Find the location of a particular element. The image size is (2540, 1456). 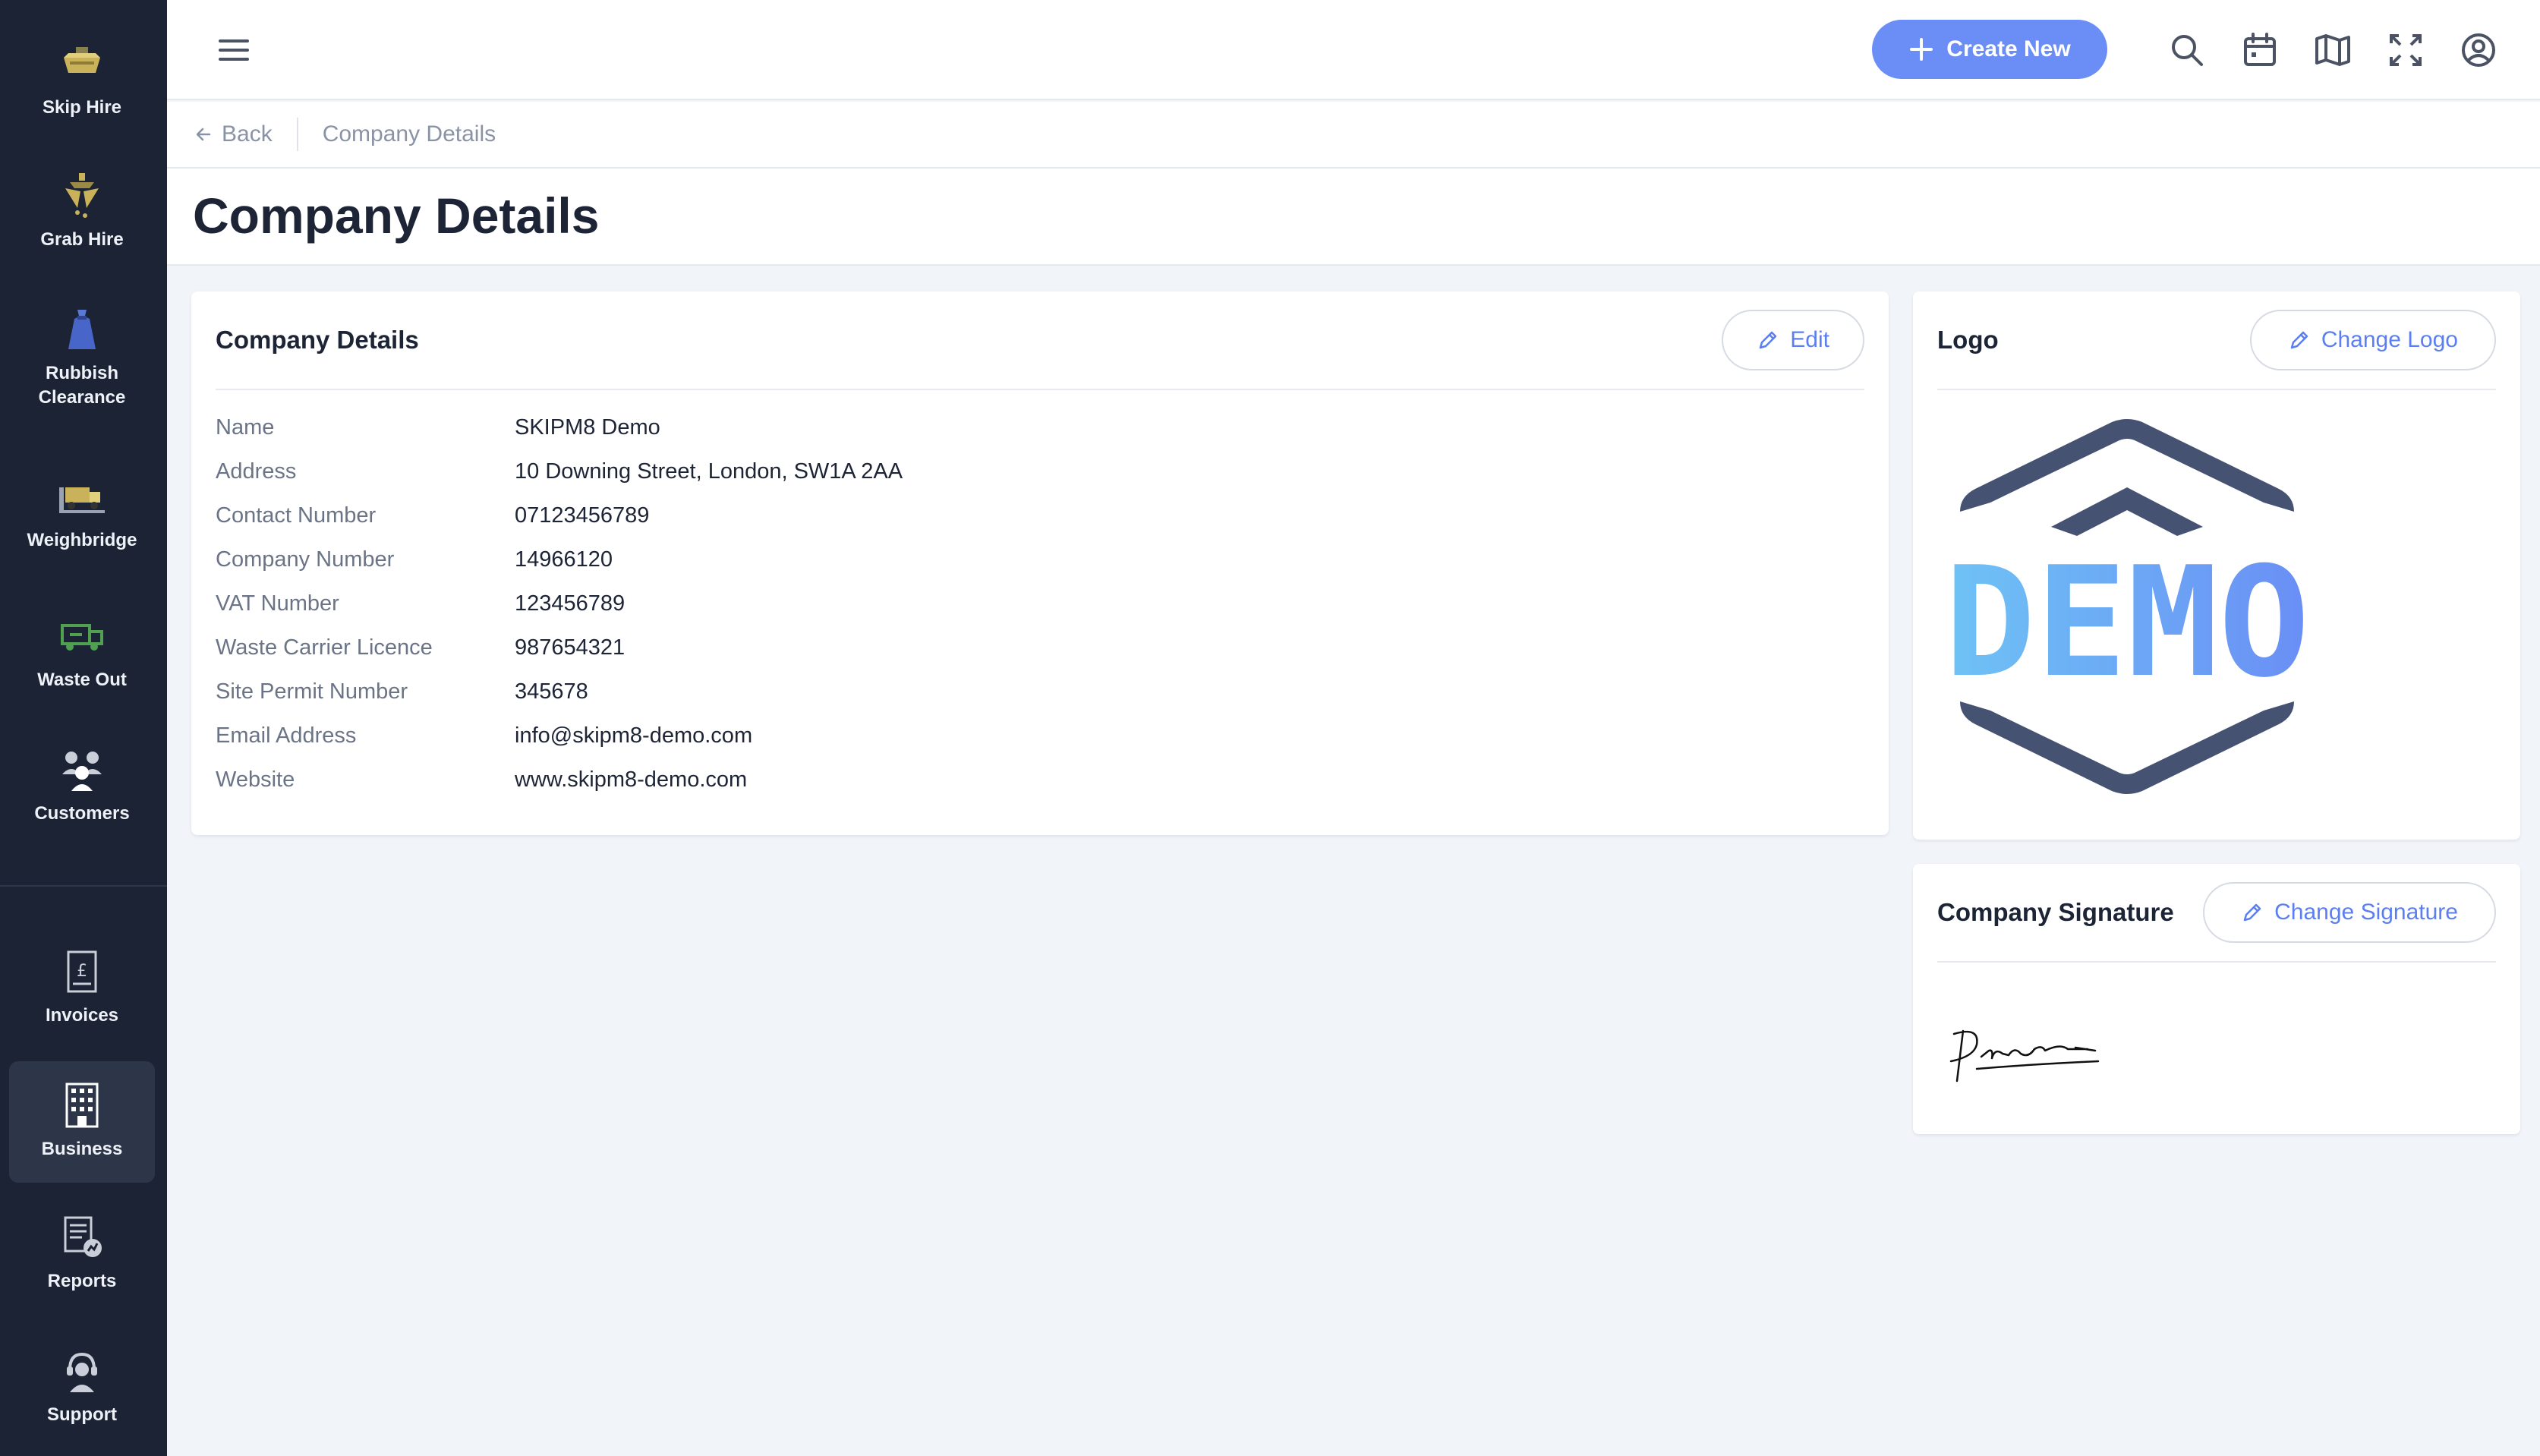

change-signature-button: Change Signature is located at coordinates (2349, 912).